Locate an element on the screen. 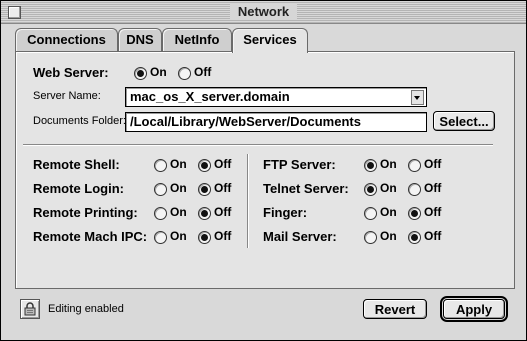  mail-server-on-radio is located at coordinates (370, 237).